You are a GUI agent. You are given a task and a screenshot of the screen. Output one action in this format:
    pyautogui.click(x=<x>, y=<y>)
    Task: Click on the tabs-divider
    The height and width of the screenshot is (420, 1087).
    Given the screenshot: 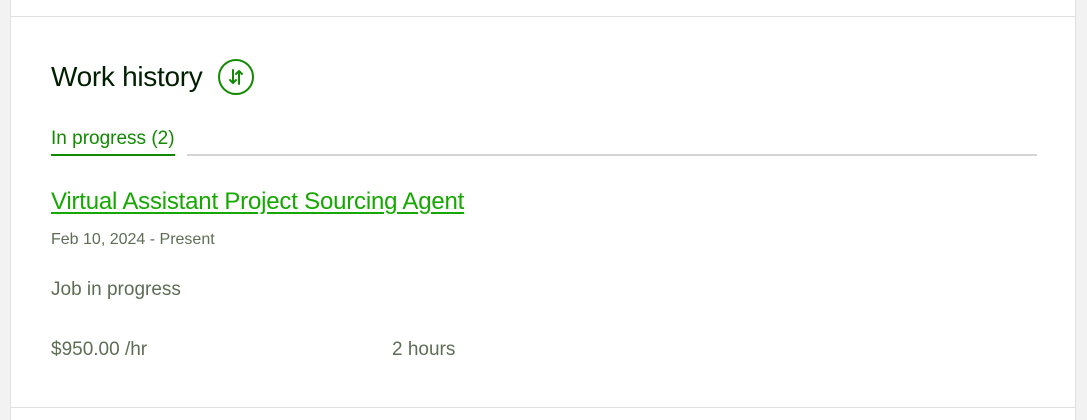 What is the action you would take?
    pyautogui.click(x=612, y=155)
    